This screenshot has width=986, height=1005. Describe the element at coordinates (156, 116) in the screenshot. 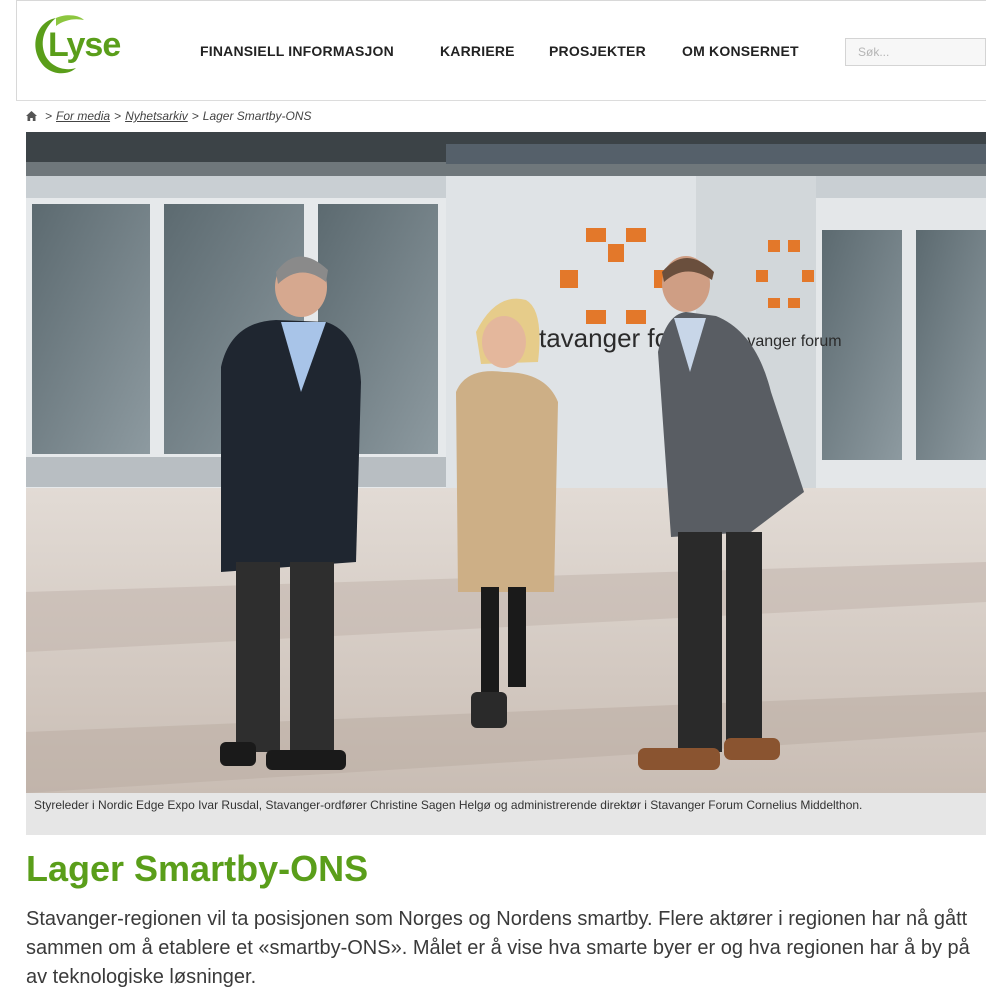

I see `breadcrumb-link-nyhetsarkiv: Nyhetsarkiv` at that location.